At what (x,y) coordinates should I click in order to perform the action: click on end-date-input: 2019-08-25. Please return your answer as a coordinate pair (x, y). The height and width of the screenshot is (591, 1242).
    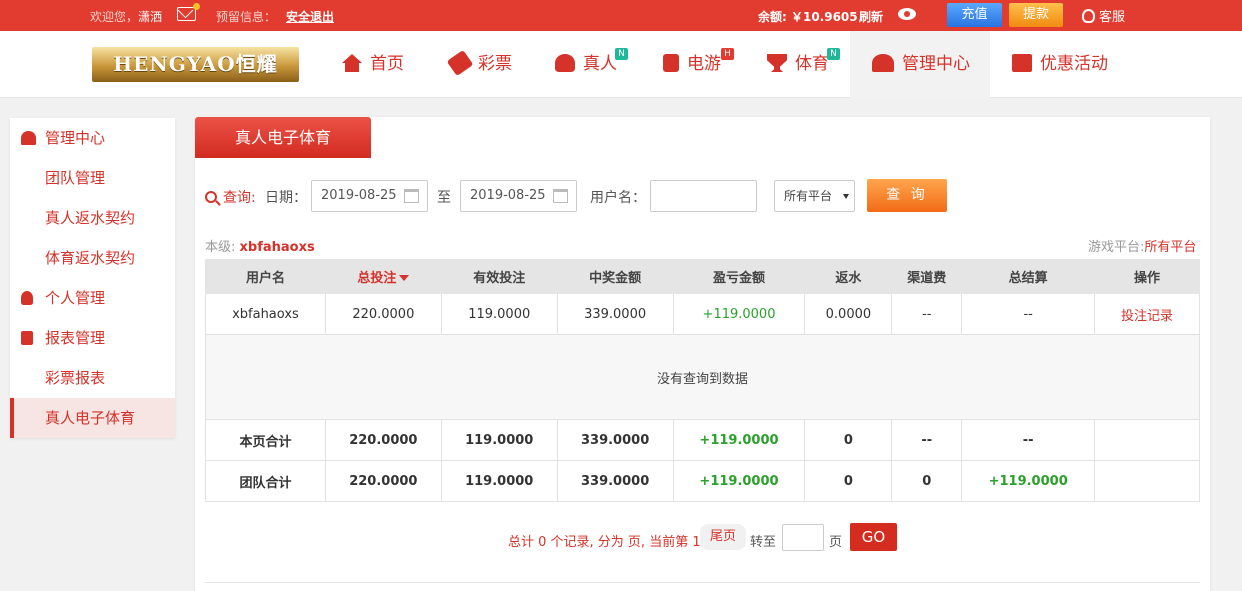
    Looking at the image, I should click on (518, 196).